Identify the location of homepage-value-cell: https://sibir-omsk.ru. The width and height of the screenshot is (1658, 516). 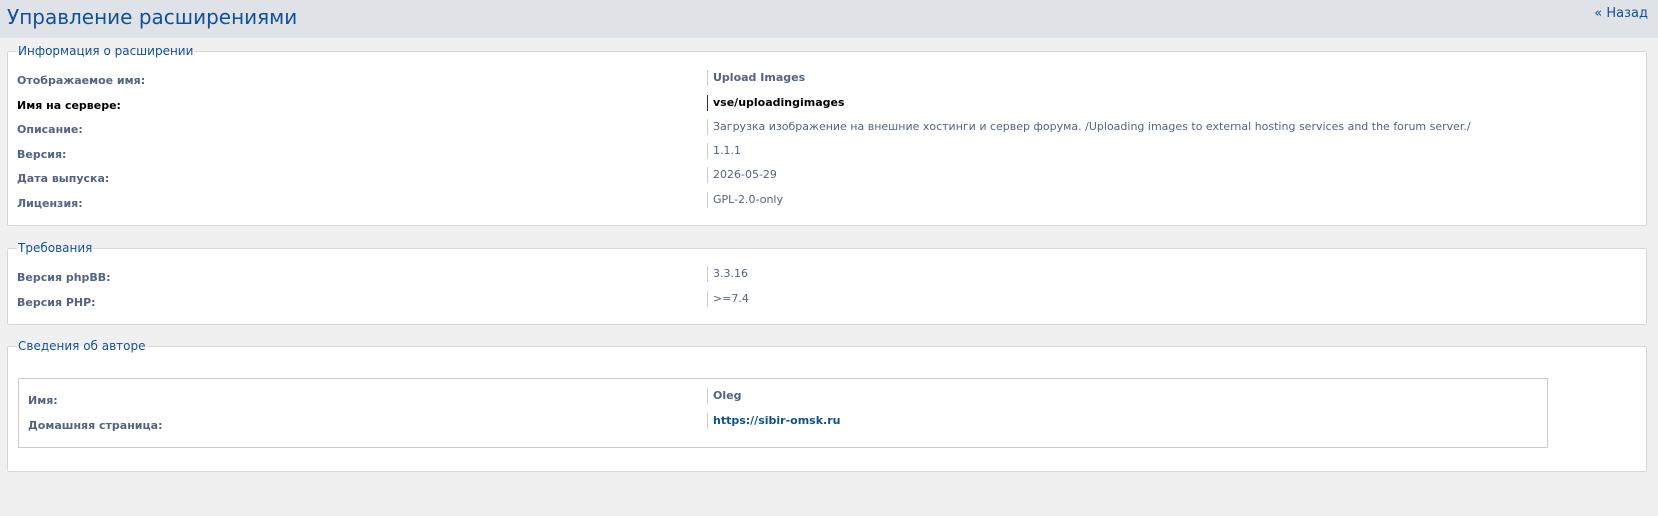
(773, 421).